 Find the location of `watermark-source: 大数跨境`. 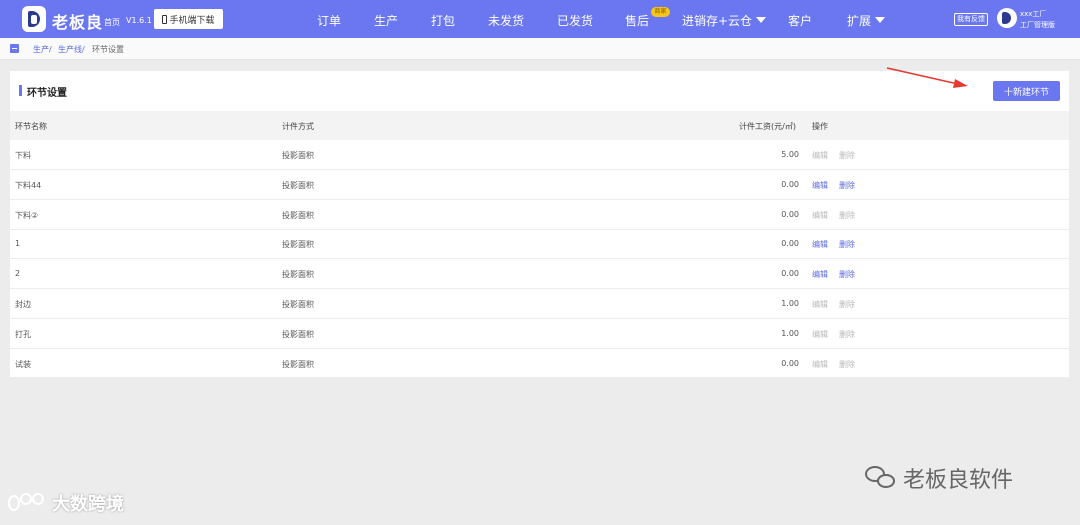

watermark-source: 大数跨境 is located at coordinates (66, 503).